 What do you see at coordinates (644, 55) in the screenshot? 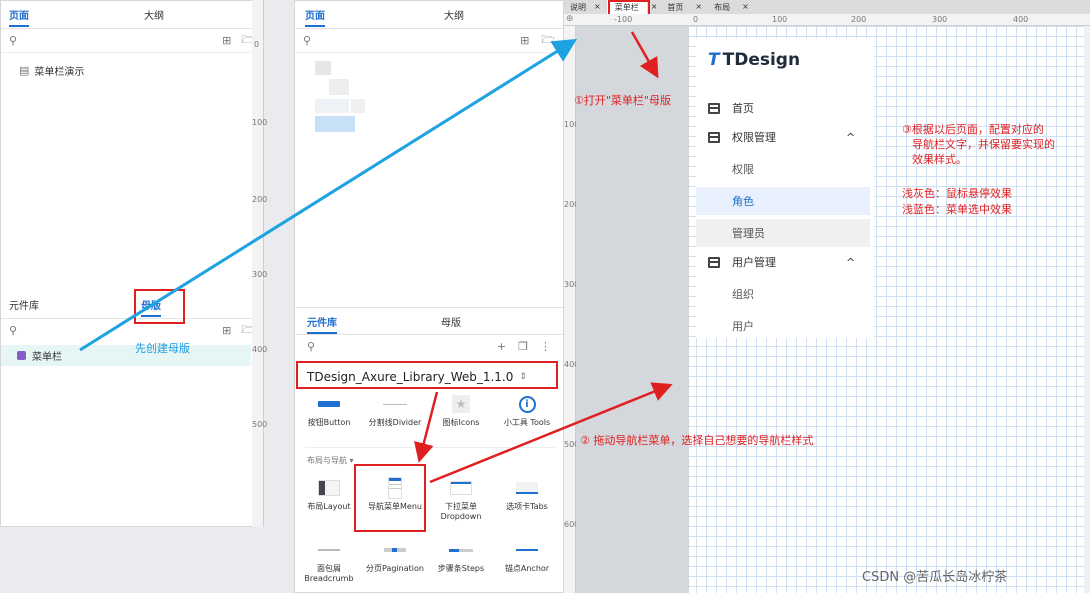
I see `red-arrow-tab` at bounding box center [644, 55].